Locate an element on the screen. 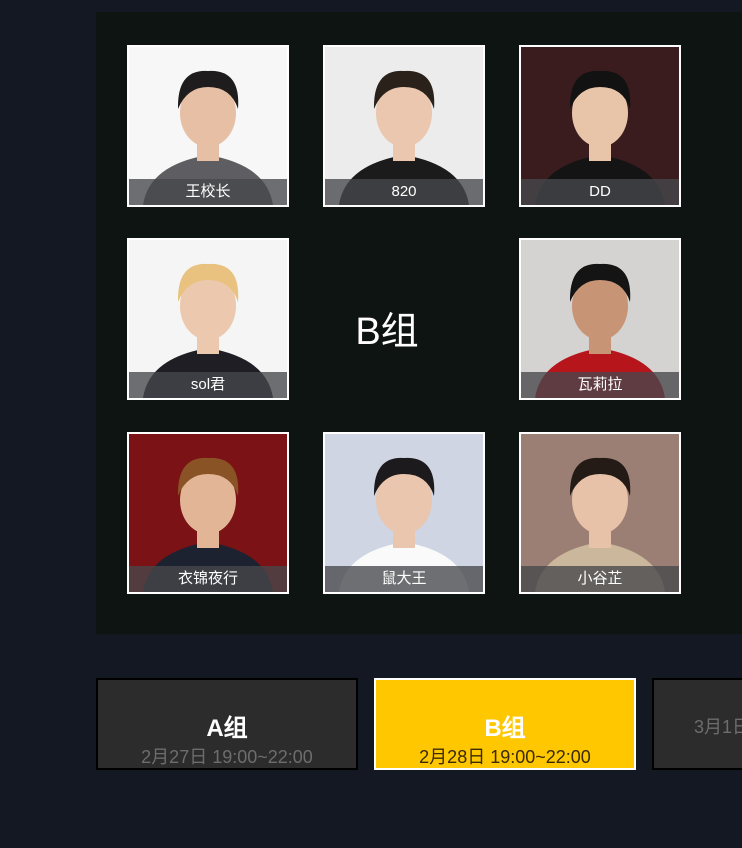 This screenshot has height=848, width=742. player-name: DD is located at coordinates (600, 192).